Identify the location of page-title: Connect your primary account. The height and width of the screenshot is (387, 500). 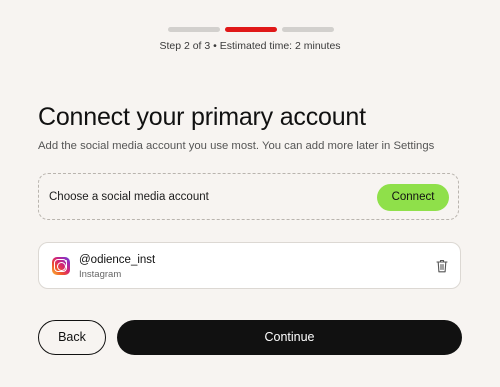
(202, 117).